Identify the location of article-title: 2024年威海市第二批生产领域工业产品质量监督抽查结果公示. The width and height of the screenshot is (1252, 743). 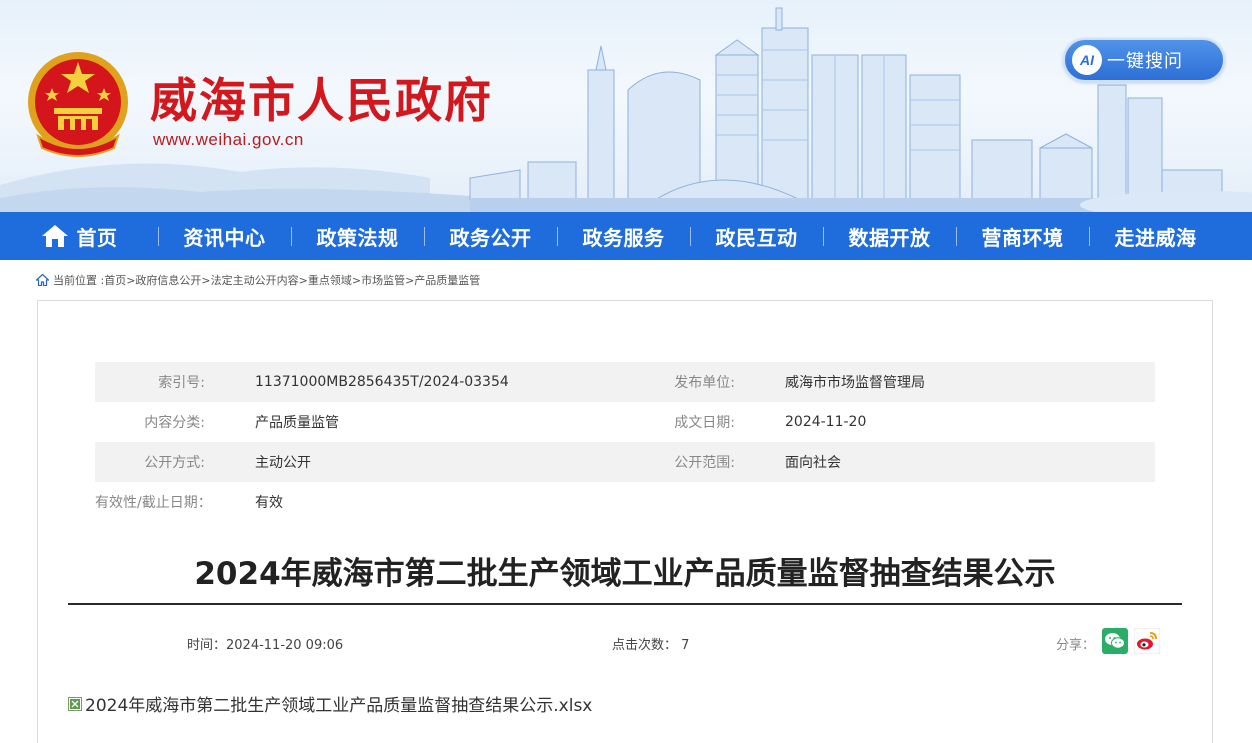
(625, 574).